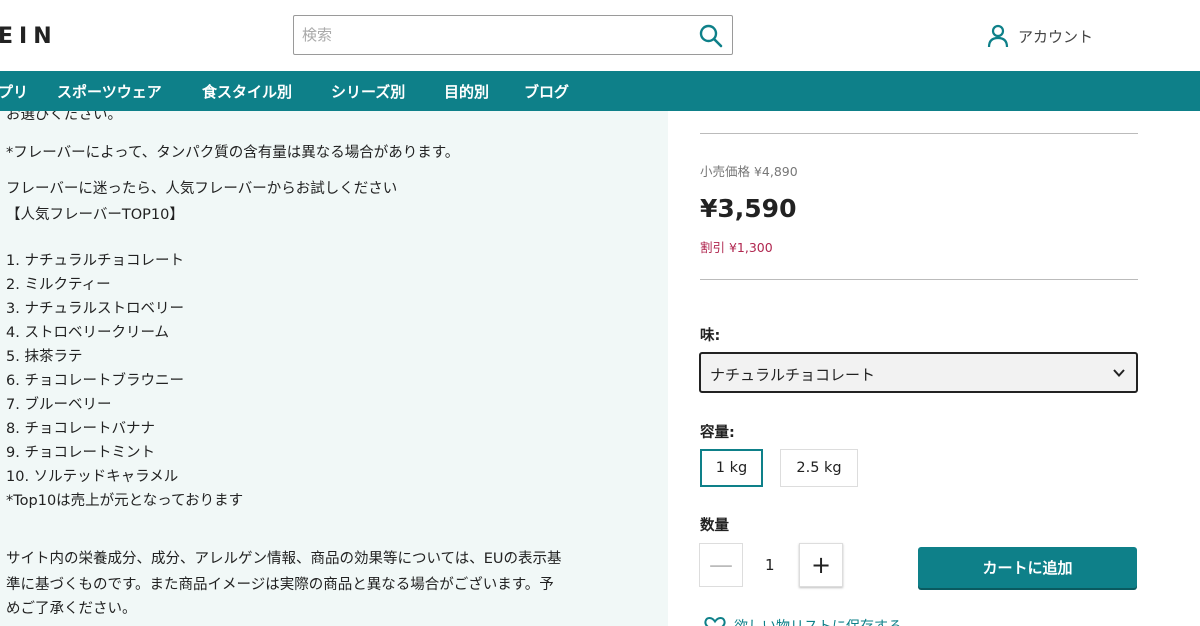 The height and width of the screenshot is (626, 1200). I want to click on flavor-rank-item: 5. 抹茶ラテ, so click(44, 357).